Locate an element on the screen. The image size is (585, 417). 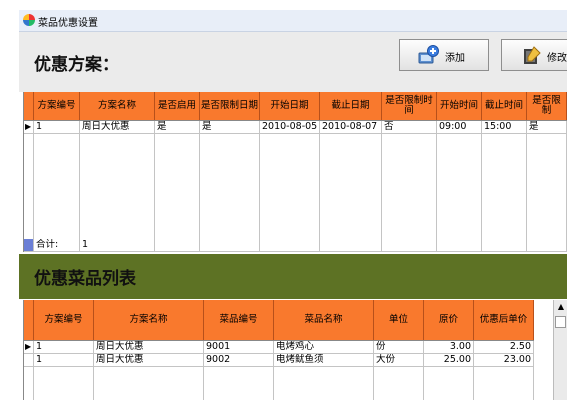
scrollbar-thumb is located at coordinates (560, 322).